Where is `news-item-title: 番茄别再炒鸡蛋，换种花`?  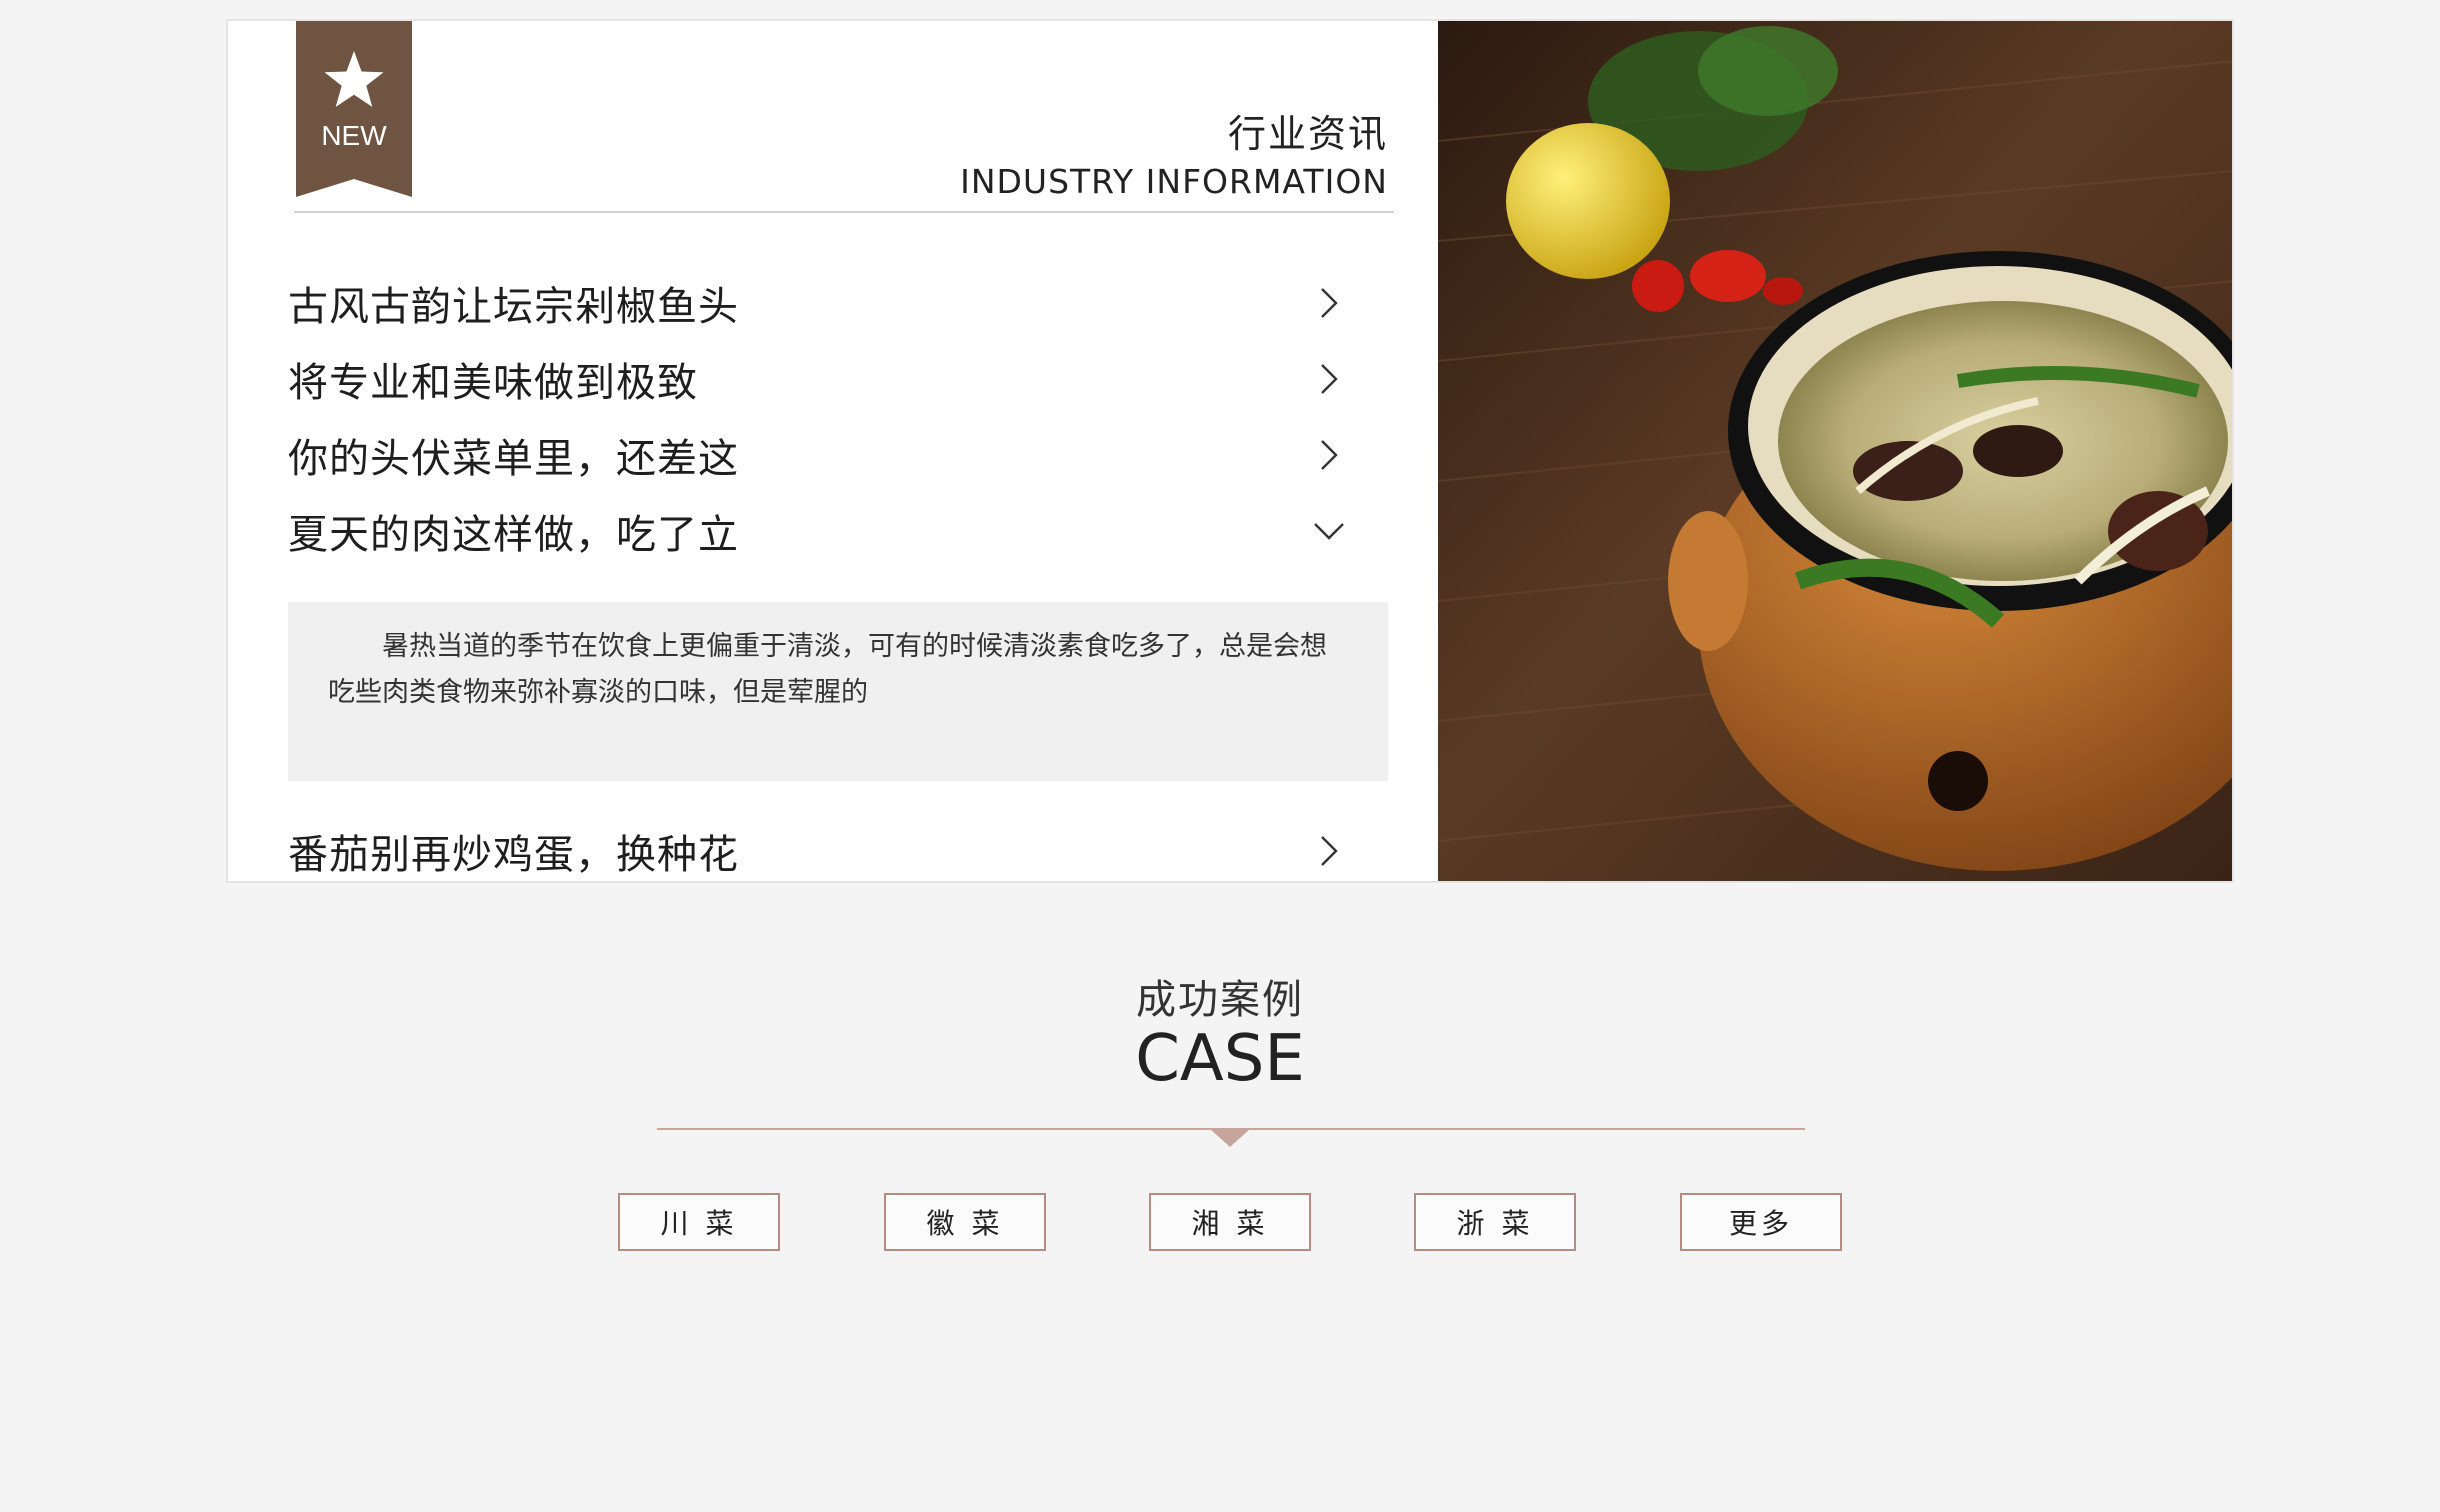
news-item-title: 番茄别再炒鸡蛋，换种花 is located at coordinates (513, 855).